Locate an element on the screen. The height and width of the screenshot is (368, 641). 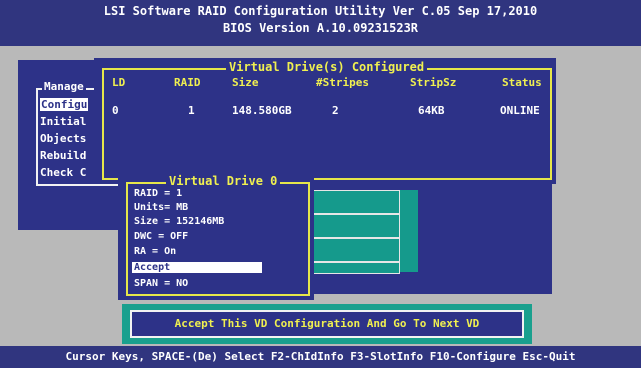
vd-row-ld: 0 is located at coordinates (115, 110).